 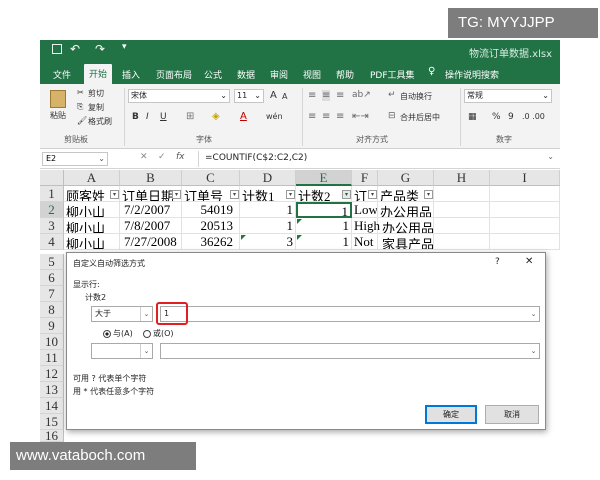 I want to click on fill-color-icon: ◈, so click(x=216, y=116).